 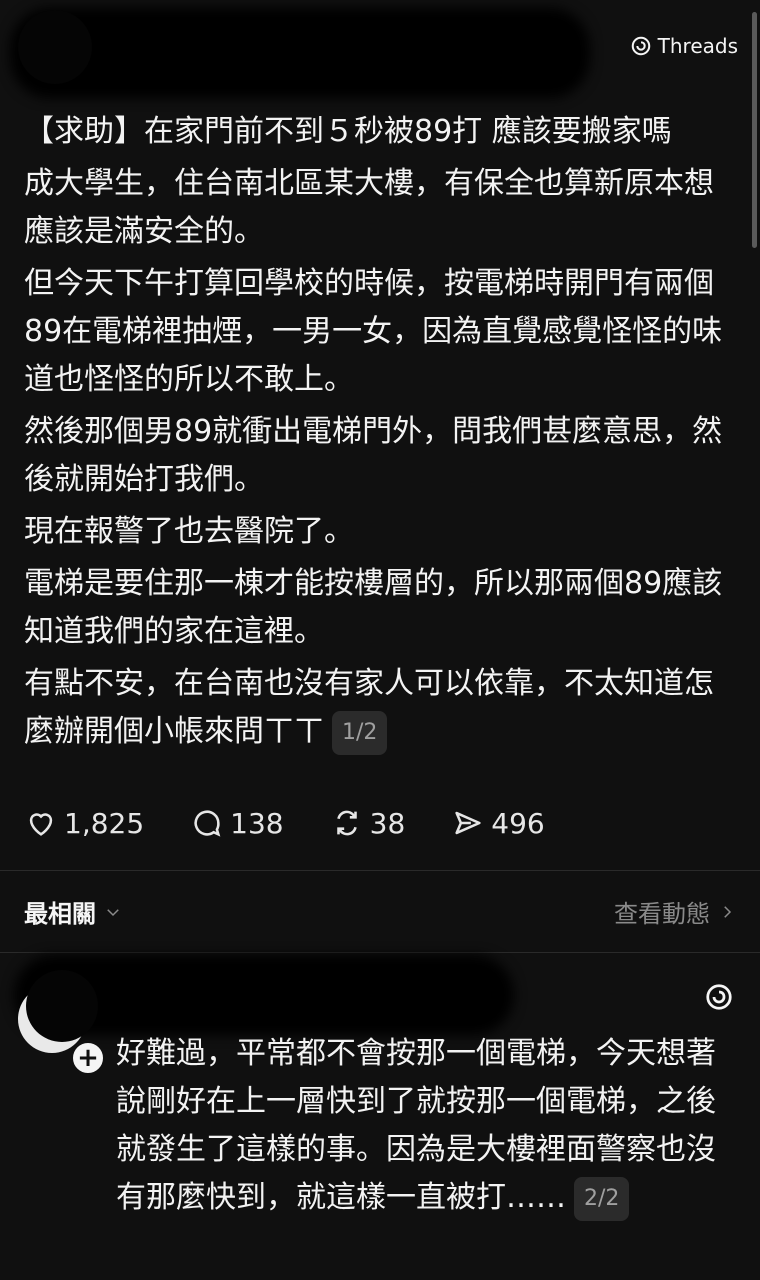 I want to click on brand-name: Threads, so click(x=697, y=46).